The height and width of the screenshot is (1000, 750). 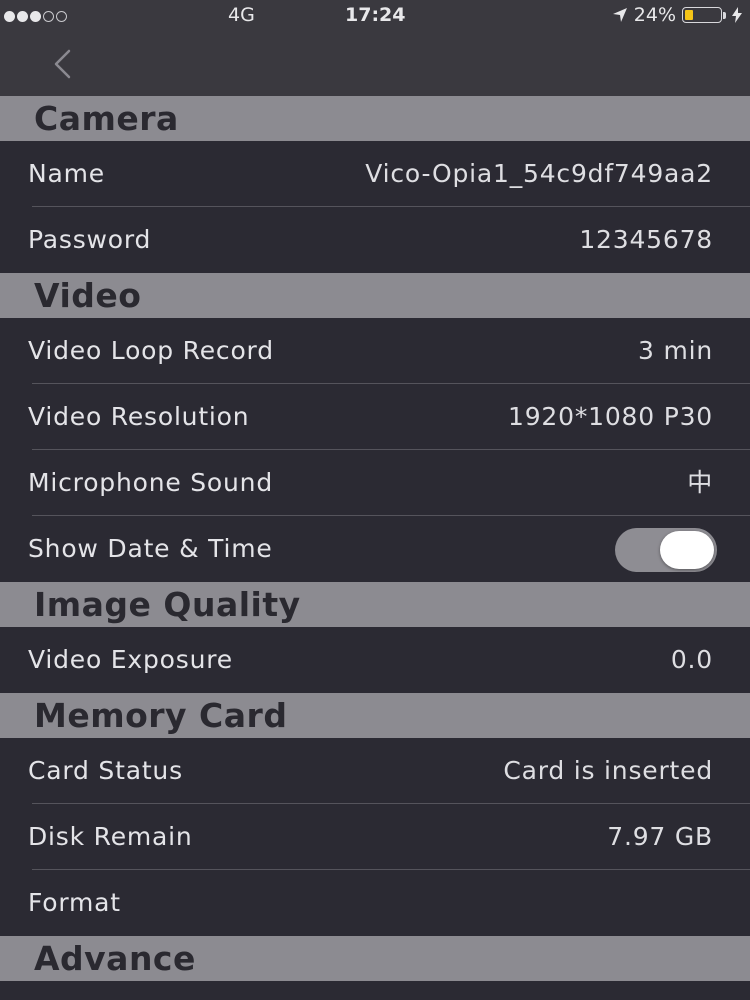 I want to click on section-header-video: Video, so click(x=375, y=295).